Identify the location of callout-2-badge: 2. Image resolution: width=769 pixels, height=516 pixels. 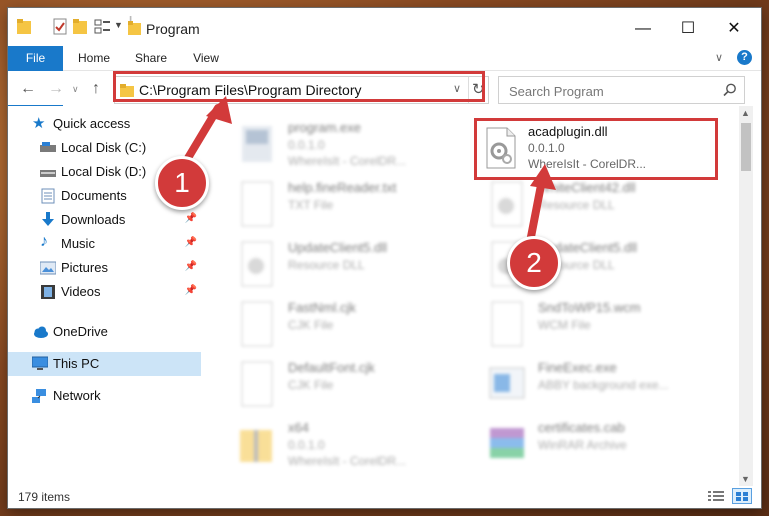
(534, 263).